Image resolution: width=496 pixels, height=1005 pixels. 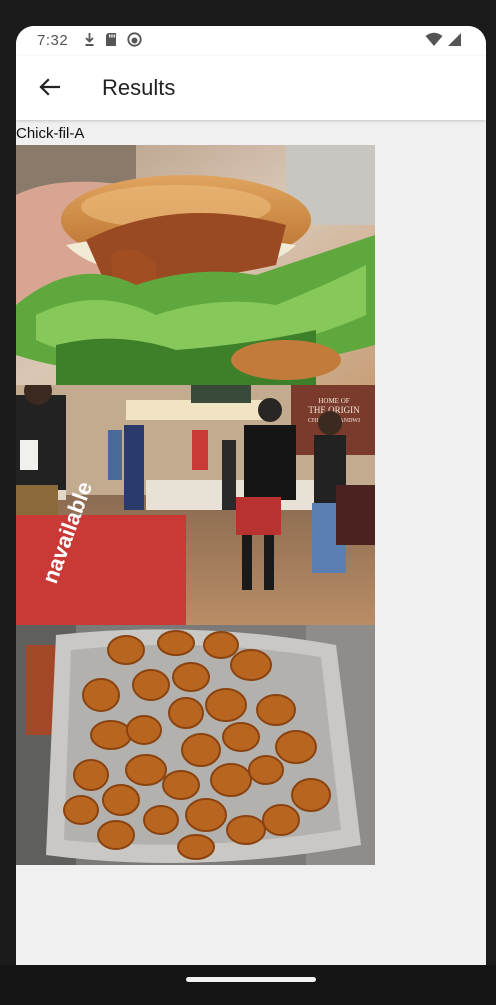 What do you see at coordinates (50, 133) in the screenshot?
I see `restaurant-name: Chick-fil-A` at bounding box center [50, 133].